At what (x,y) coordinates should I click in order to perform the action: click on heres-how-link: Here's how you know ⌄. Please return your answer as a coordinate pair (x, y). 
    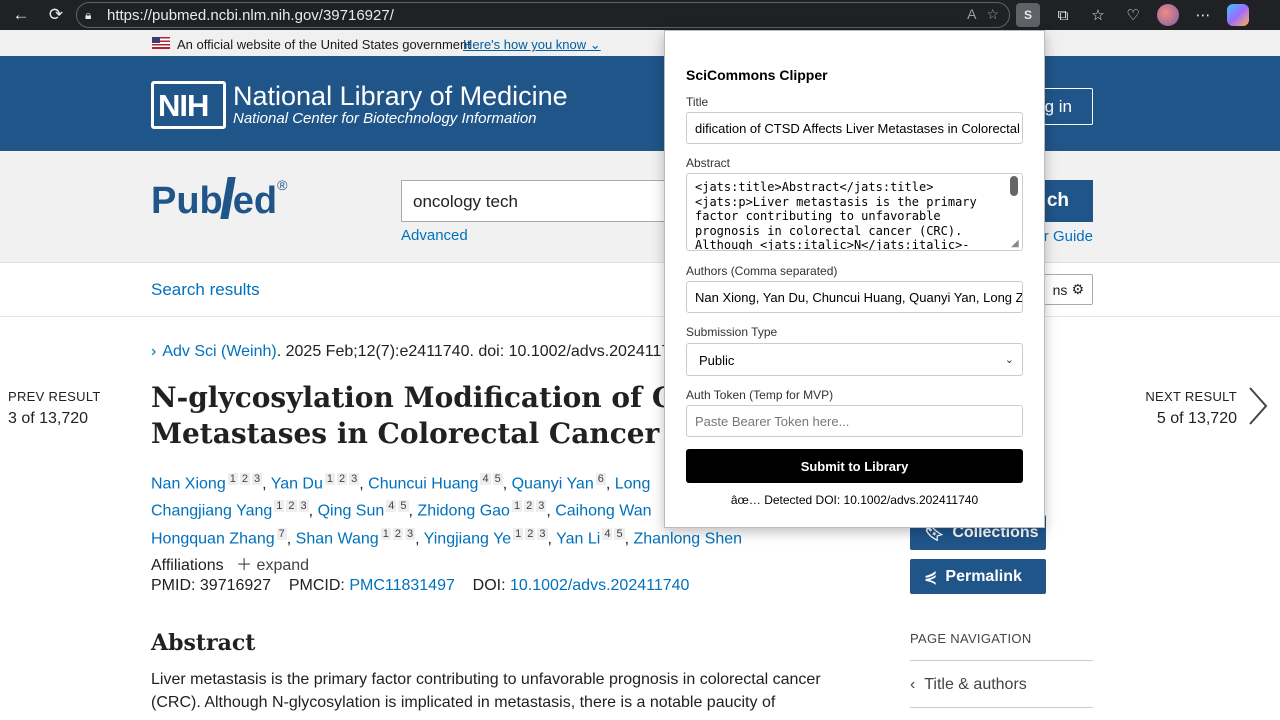
    Looking at the image, I should click on (532, 45).